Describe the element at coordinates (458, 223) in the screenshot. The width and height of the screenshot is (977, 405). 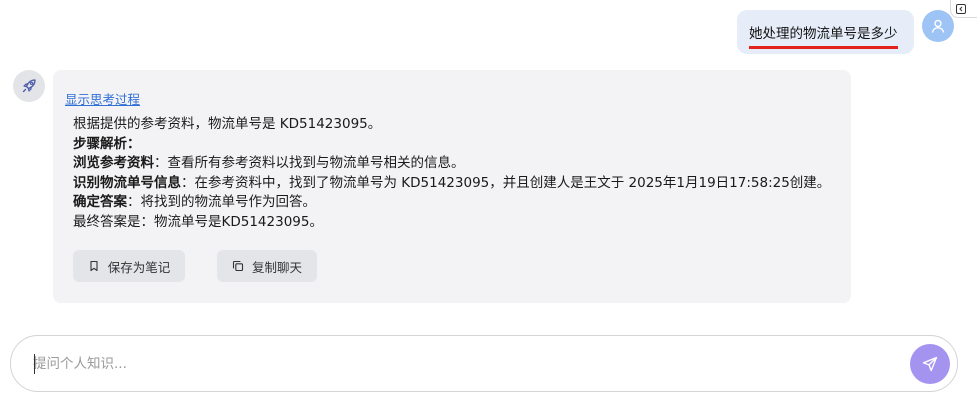
I see `answer-line: 最终答案是：物流单号是KD51423095。` at that location.